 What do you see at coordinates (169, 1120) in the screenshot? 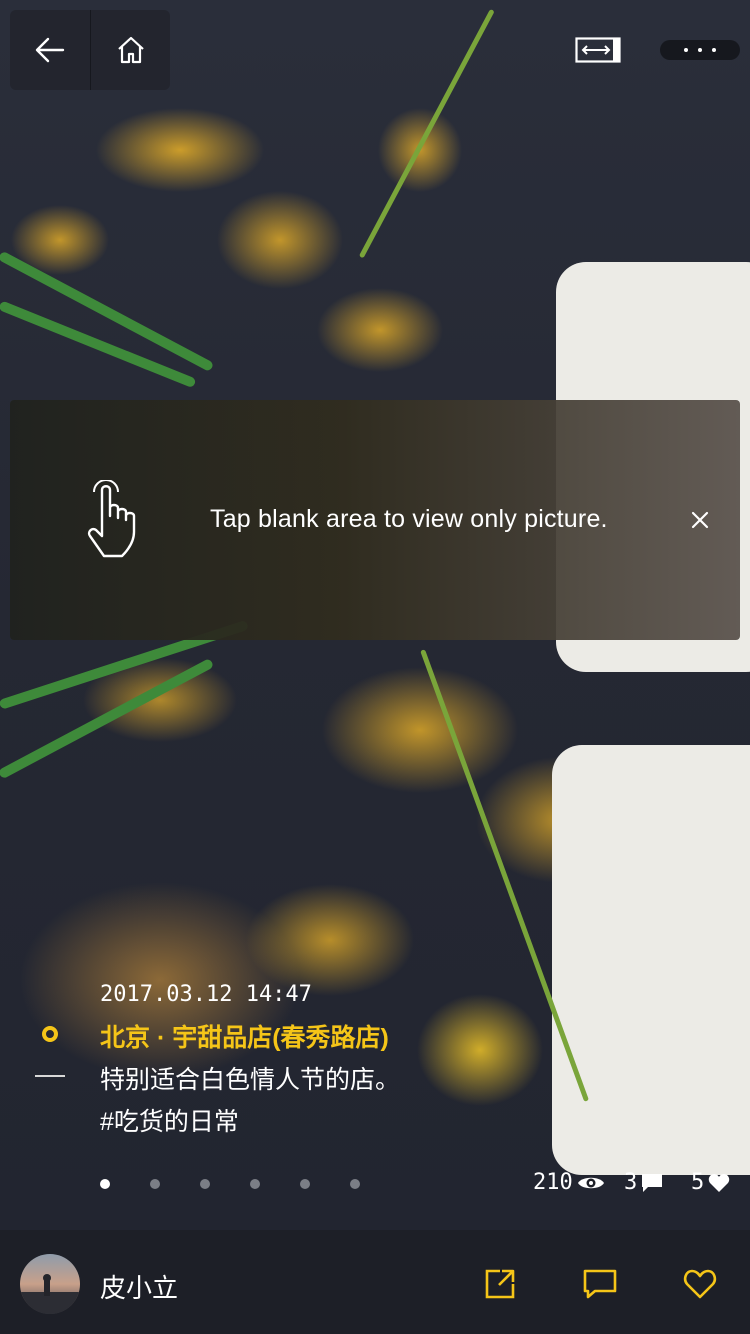
I see `post-tag: #吃货的日常` at bounding box center [169, 1120].